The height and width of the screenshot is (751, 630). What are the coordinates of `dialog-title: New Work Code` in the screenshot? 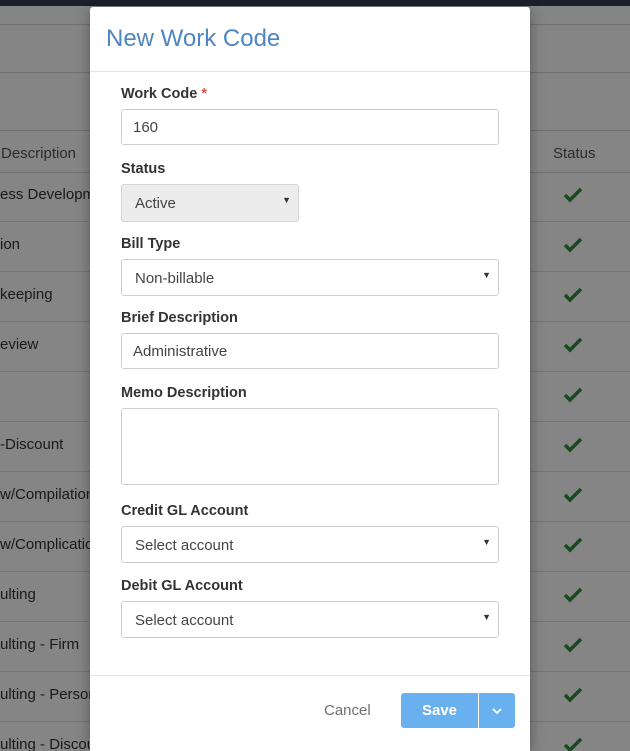 It's located at (193, 38).